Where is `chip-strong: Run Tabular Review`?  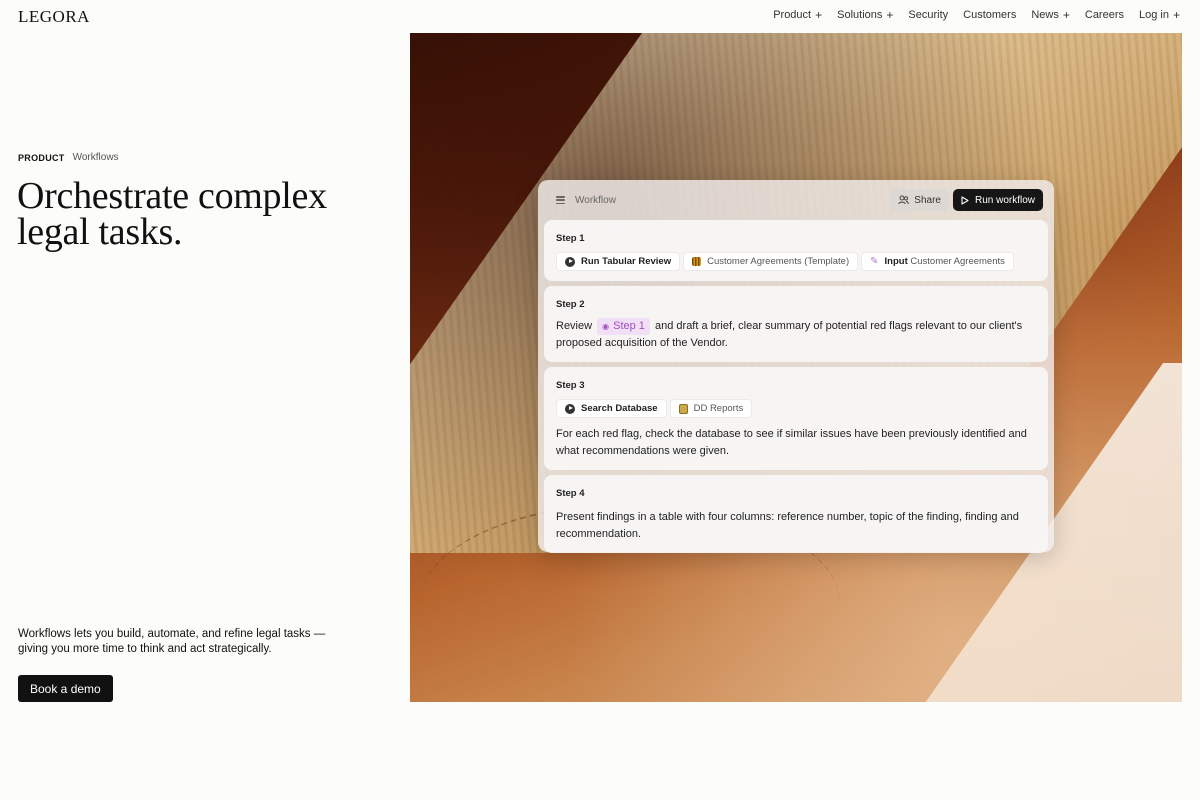
chip-strong: Run Tabular Review is located at coordinates (626, 261).